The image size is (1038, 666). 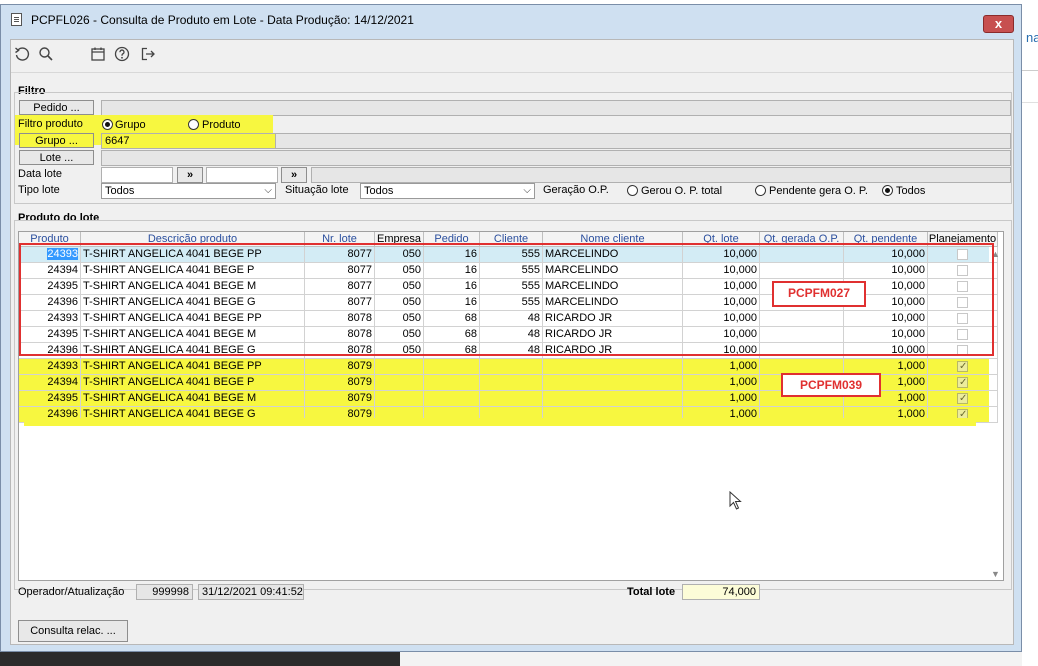 What do you see at coordinates (193, 367) in the screenshot?
I see `cell-col-descricao: T-SHIRT ANGELICA 4041 BEGE PP` at bounding box center [193, 367].